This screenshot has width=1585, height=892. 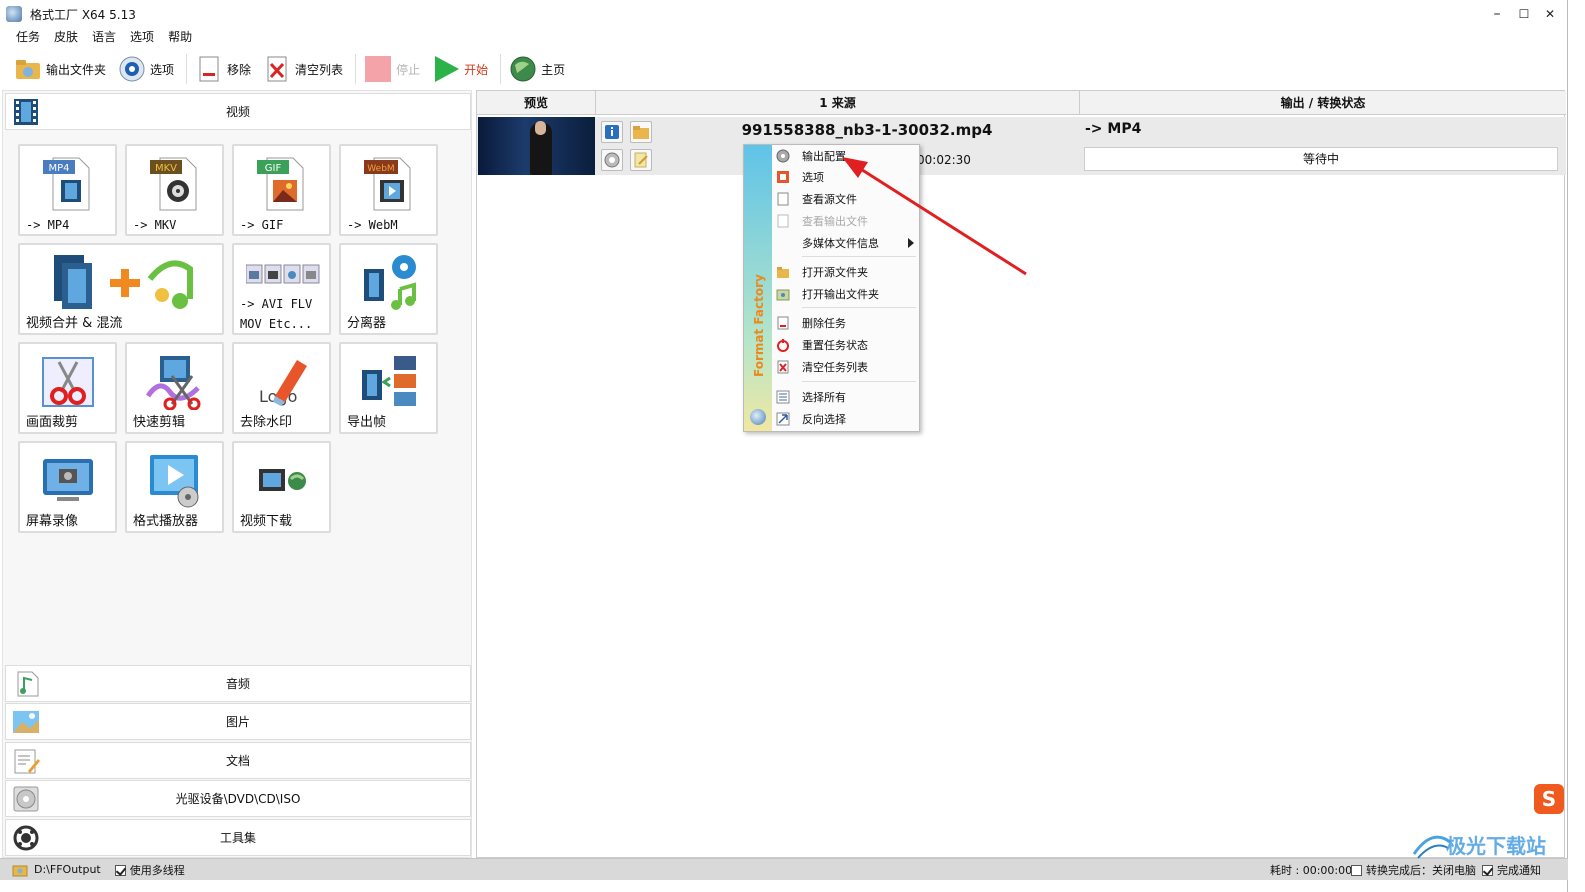 I want to click on clear-list-button: 清空列表, so click(x=303, y=69).